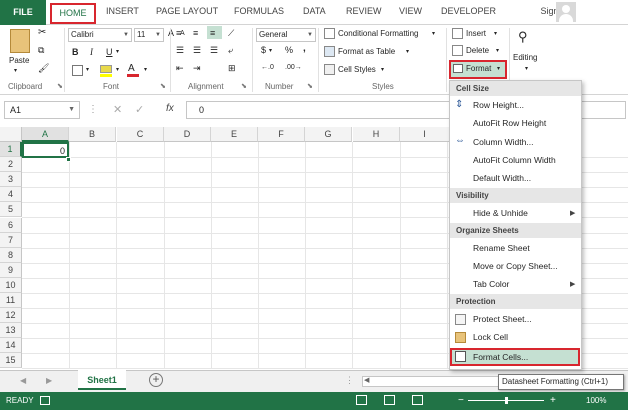 The width and height of the screenshot is (628, 410). I want to click on decrease-indent-icon: ⇤, so click(180, 68).